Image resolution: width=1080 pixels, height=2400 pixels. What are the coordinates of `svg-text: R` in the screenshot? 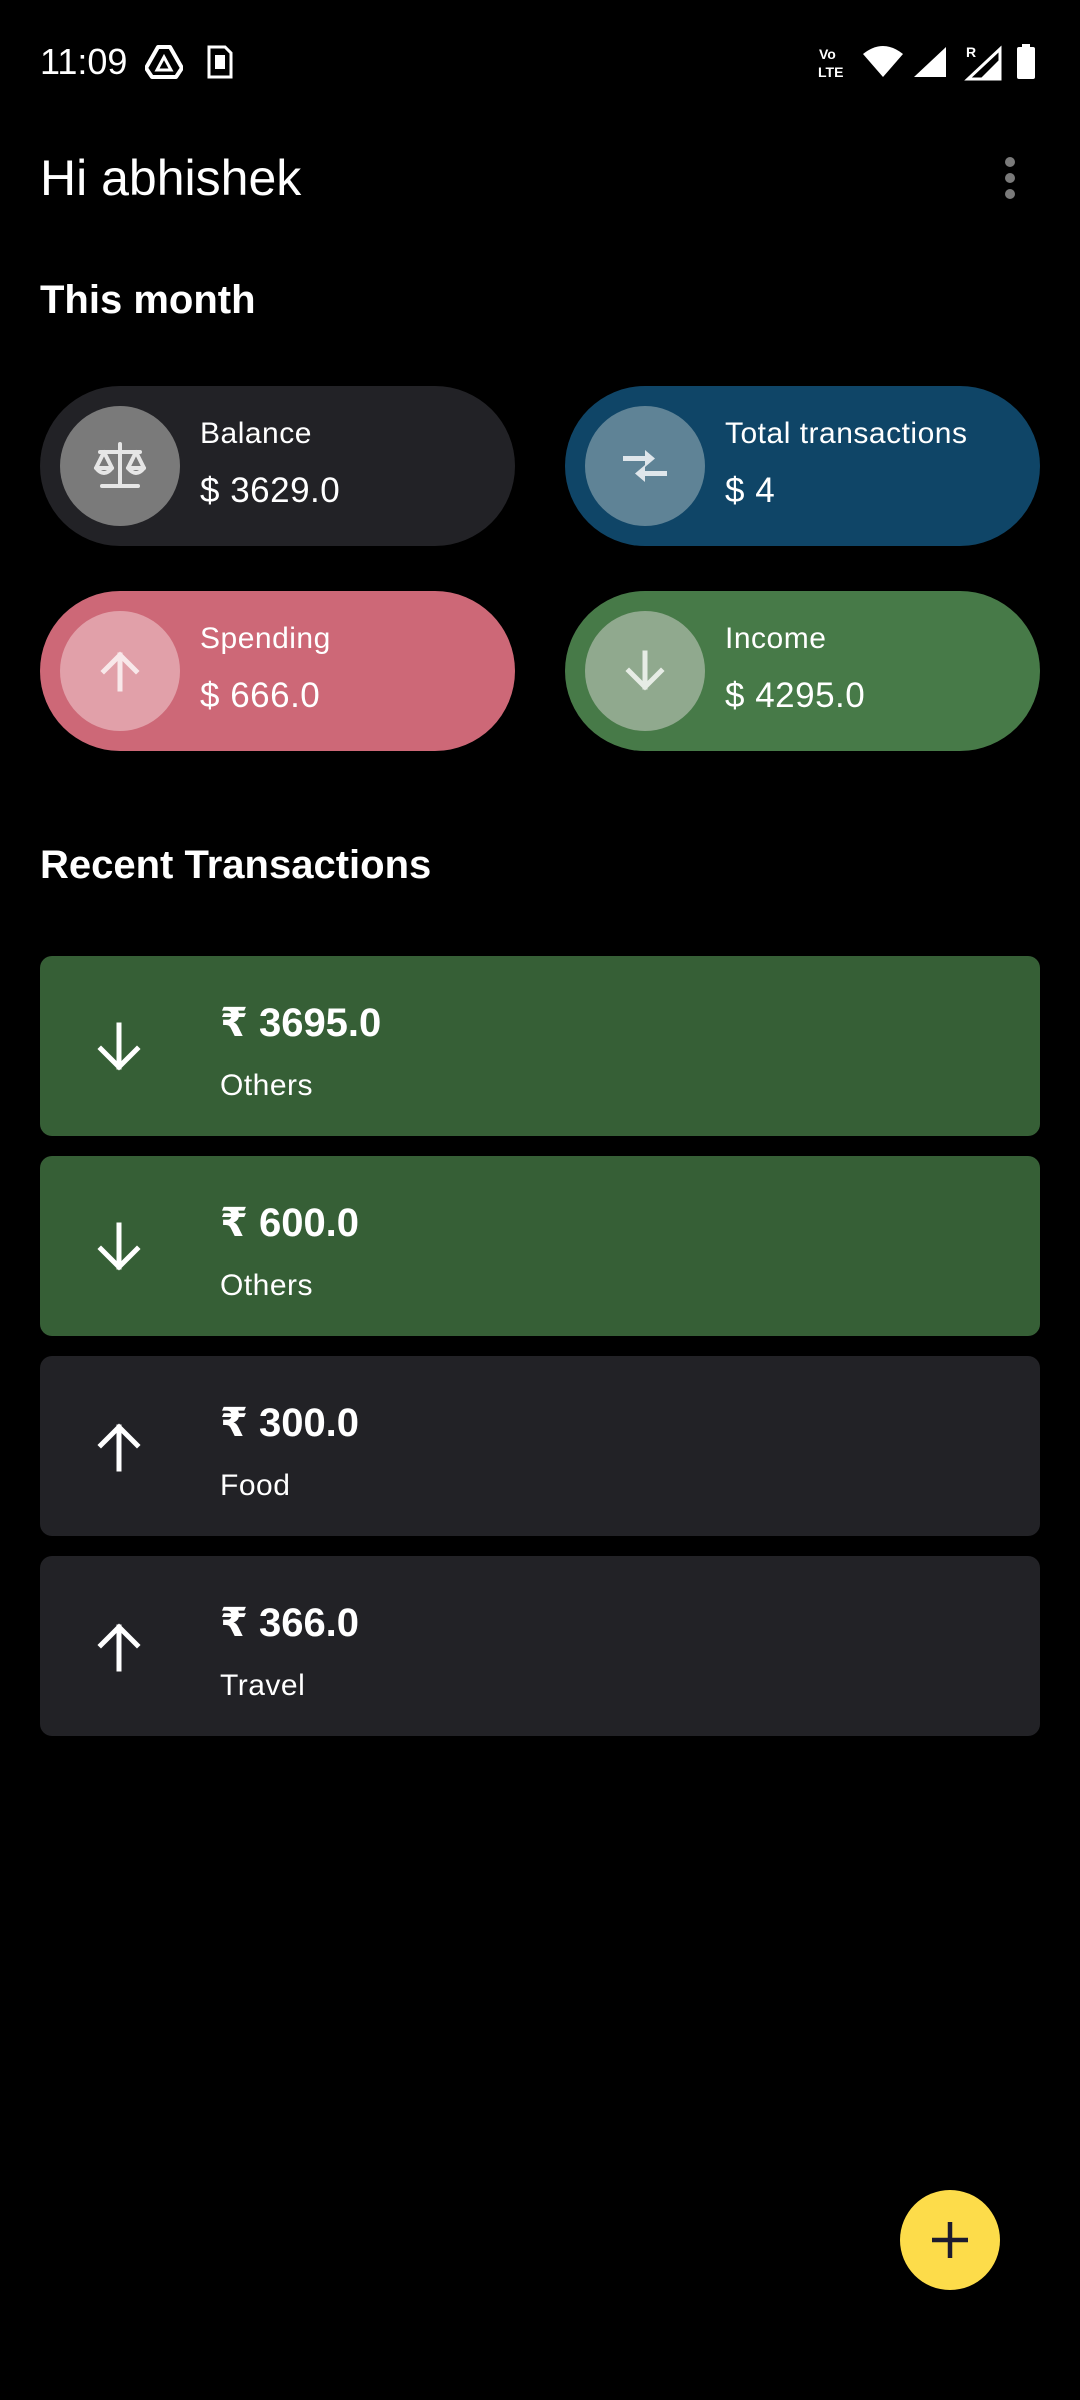 It's located at (971, 52).